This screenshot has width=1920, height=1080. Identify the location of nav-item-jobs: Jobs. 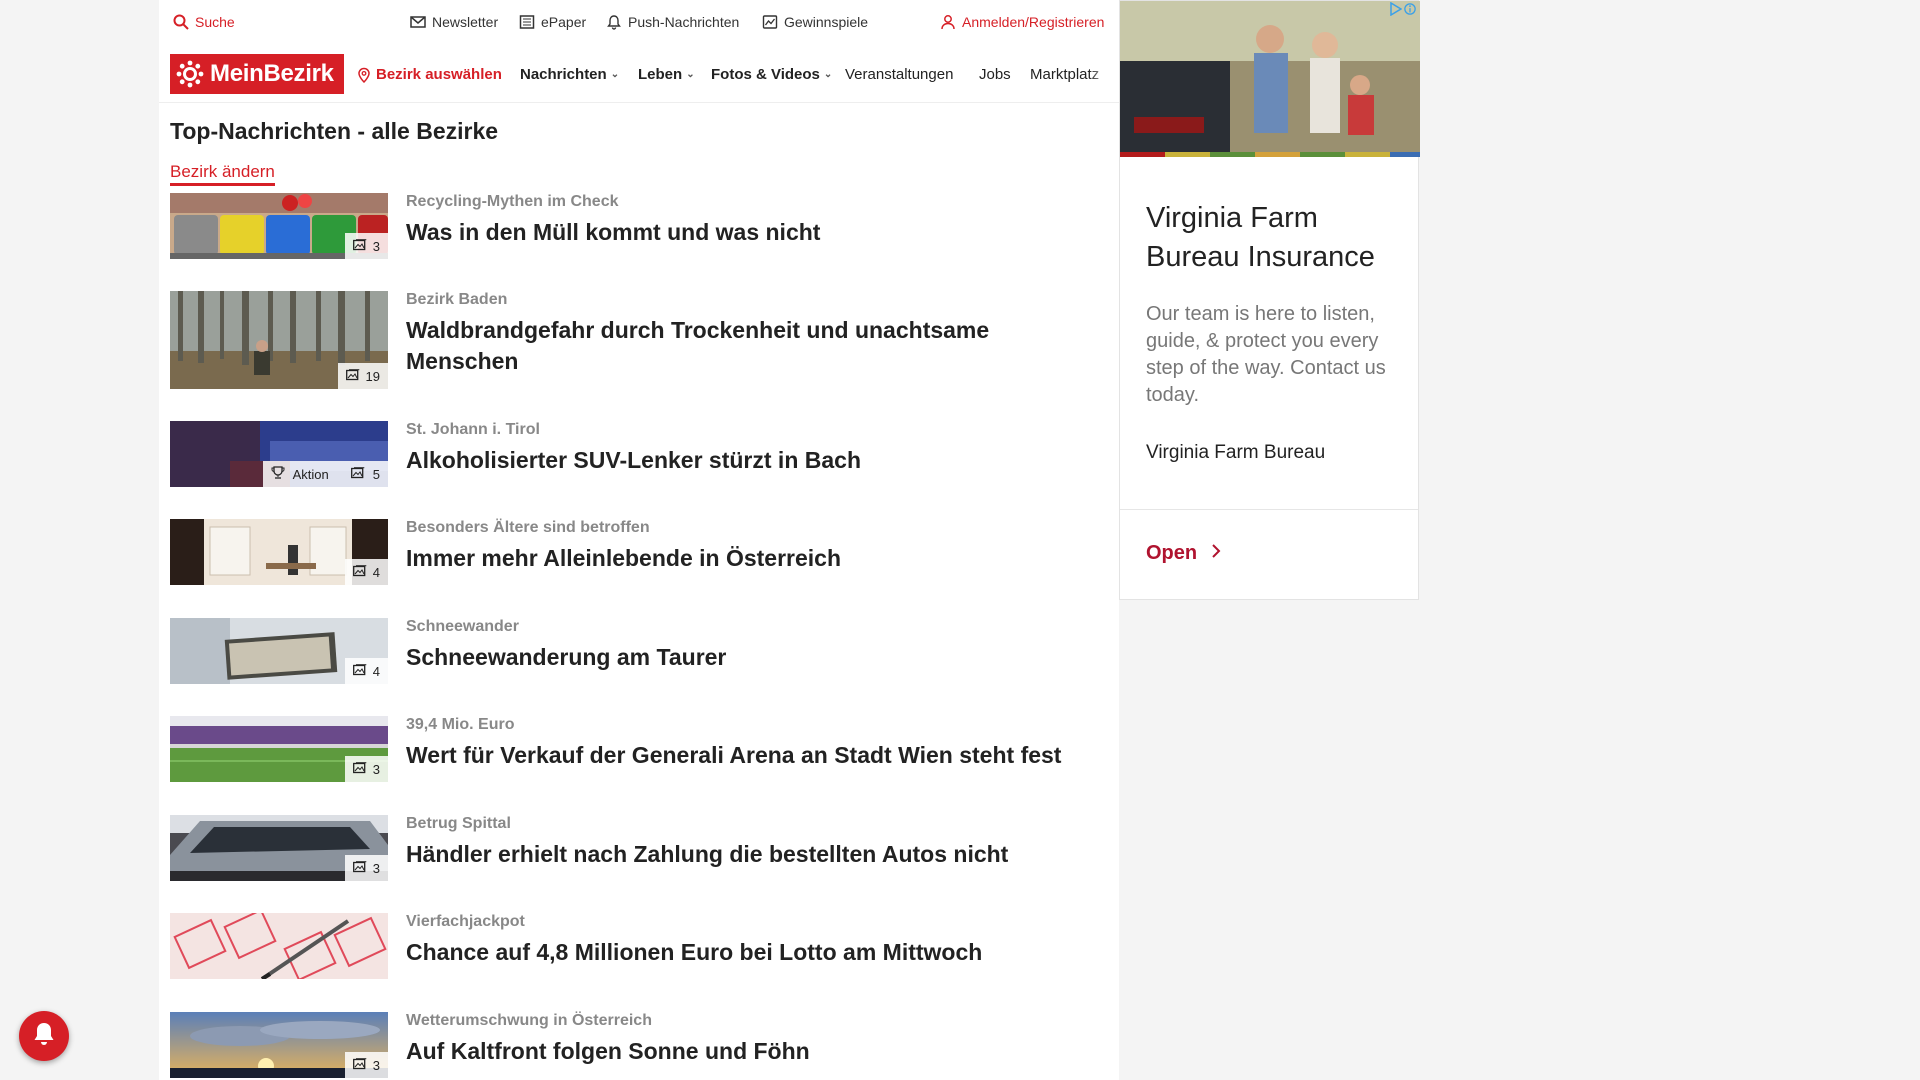
(995, 74).